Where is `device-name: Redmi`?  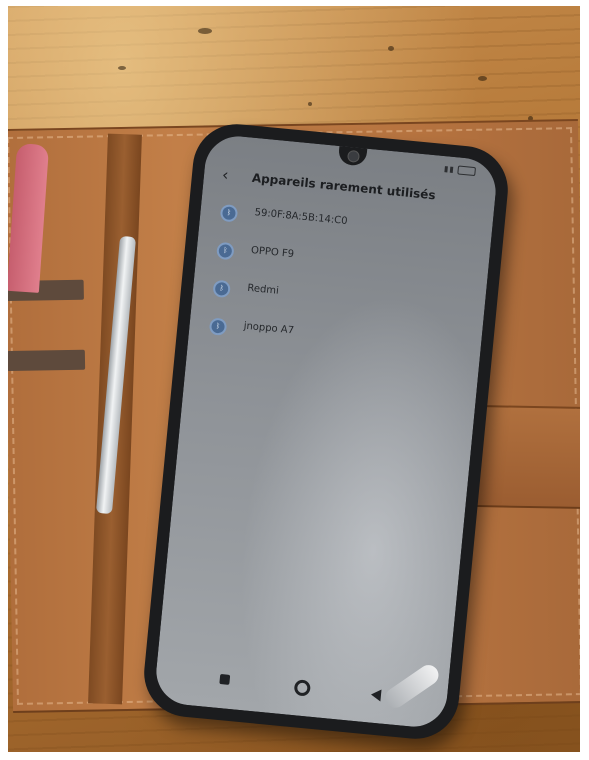
device-name: Redmi is located at coordinates (263, 289).